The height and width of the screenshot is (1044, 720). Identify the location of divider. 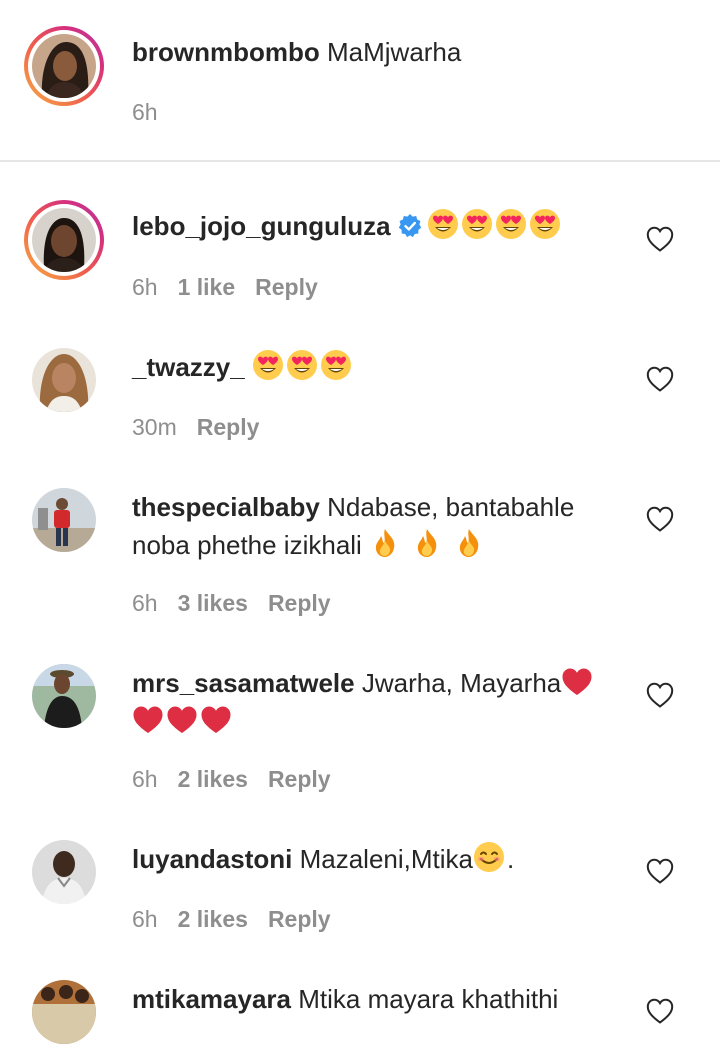
(360, 161).